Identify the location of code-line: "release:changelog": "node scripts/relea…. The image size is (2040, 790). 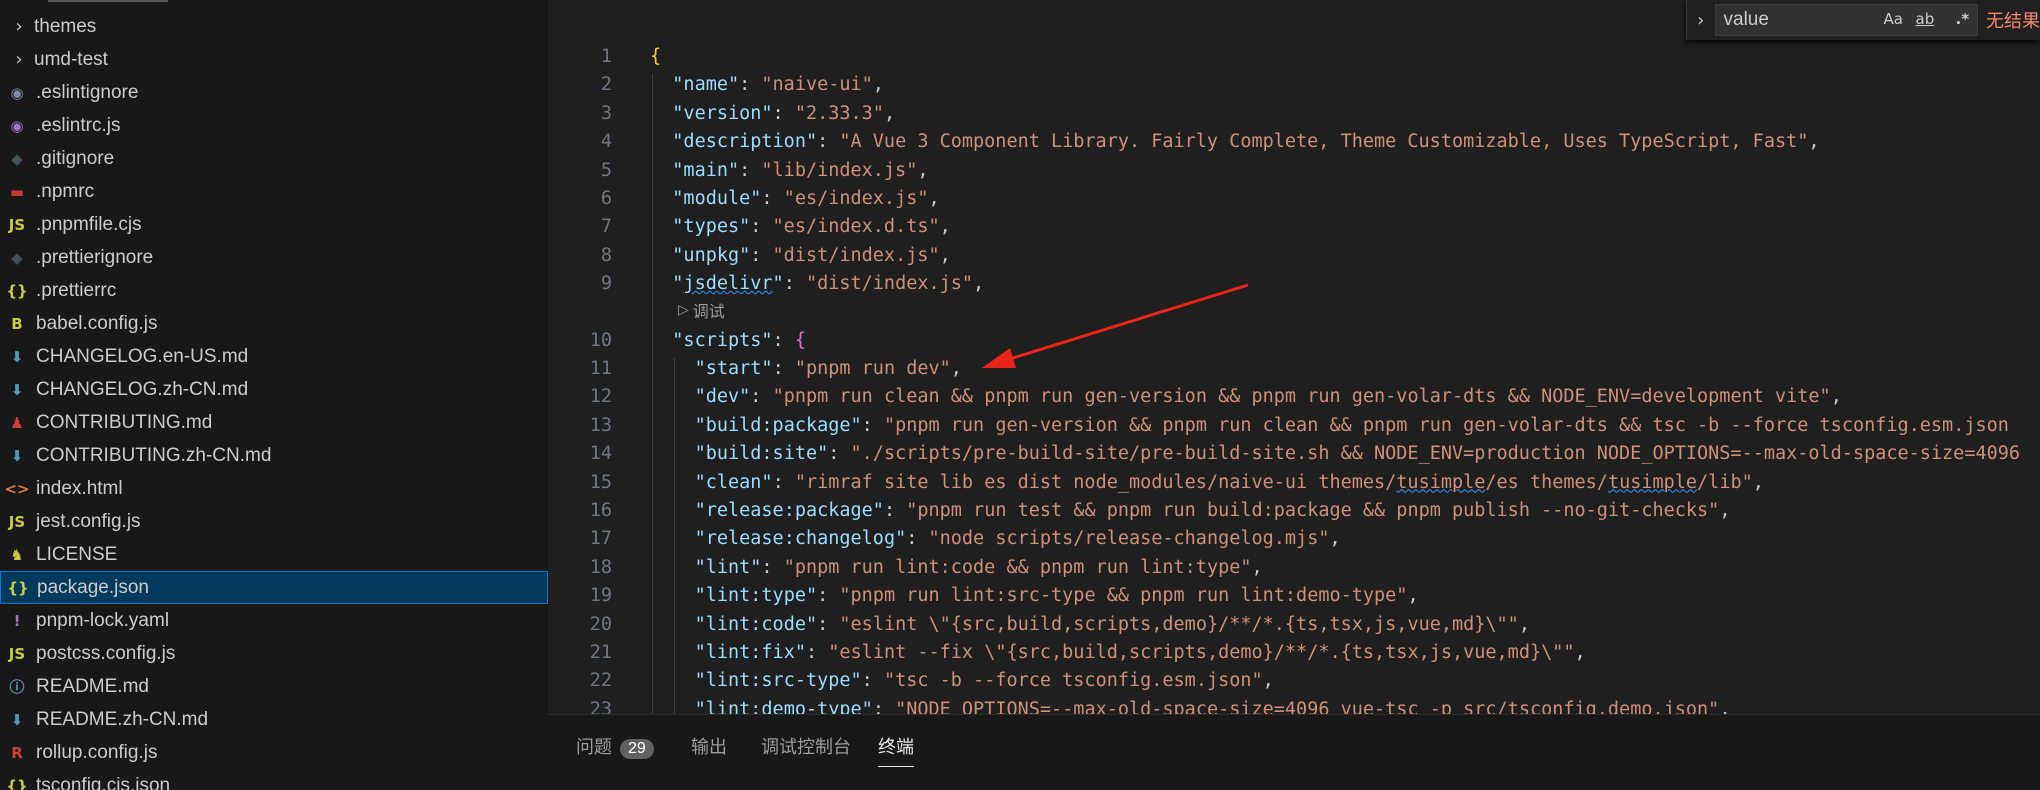
(1018, 538).